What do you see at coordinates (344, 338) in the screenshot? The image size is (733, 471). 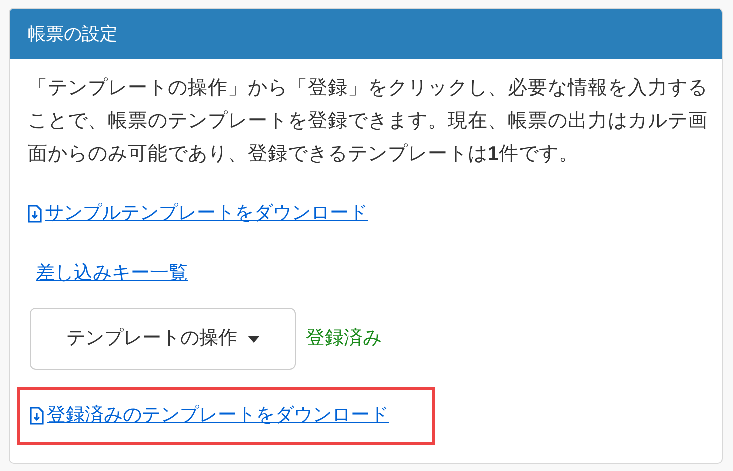 I see `status-text: 登録済み` at bounding box center [344, 338].